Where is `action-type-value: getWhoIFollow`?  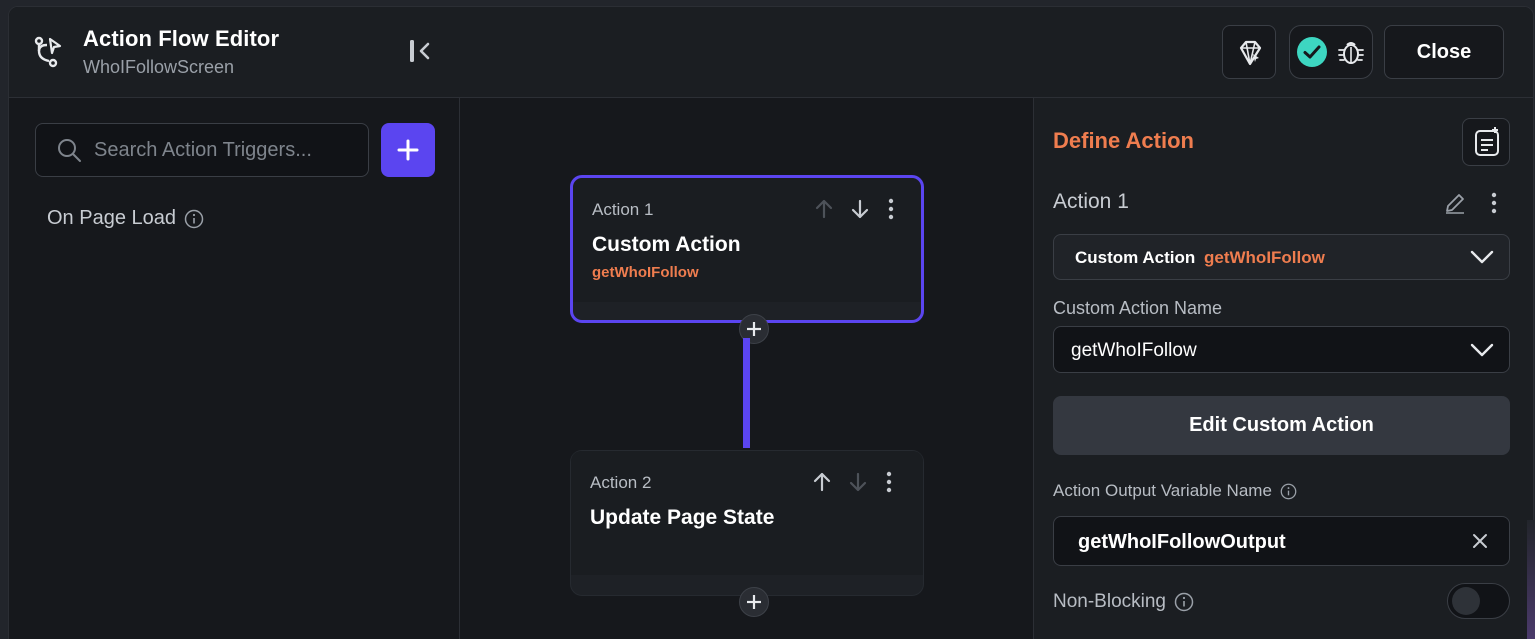
action-type-value: getWhoIFollow is located at coordinates (1264, 257).